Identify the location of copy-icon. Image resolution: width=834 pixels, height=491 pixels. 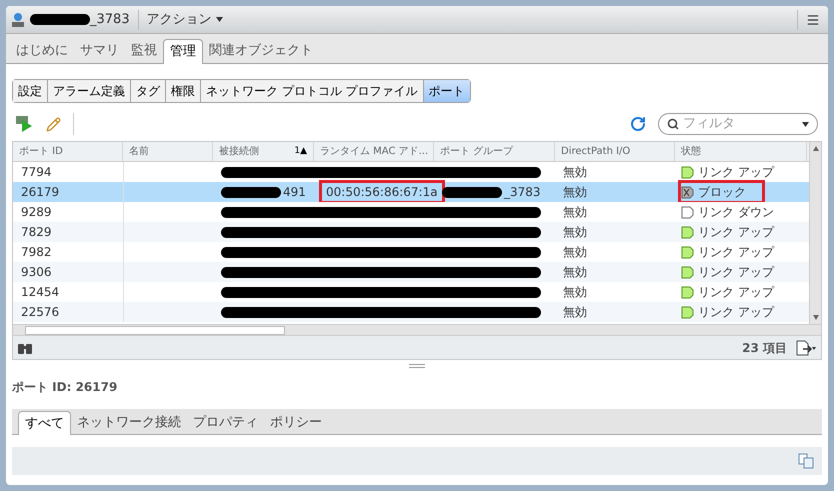
(806, 461).